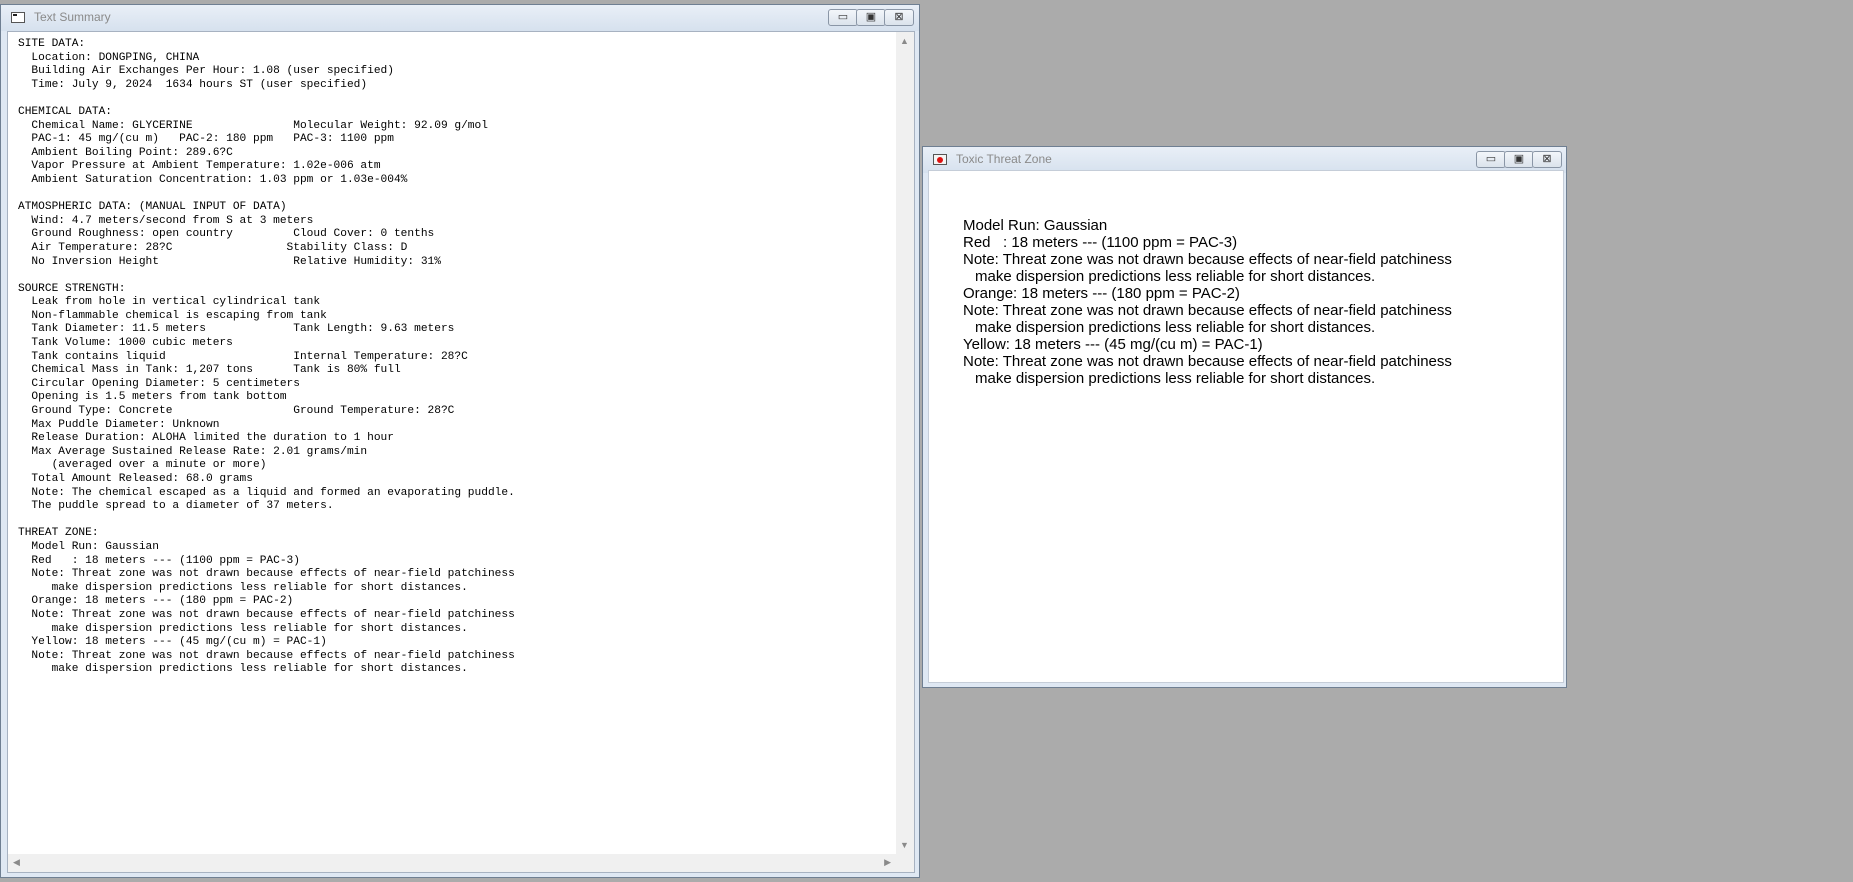 This screenshot has height=882, width=1853. Describe the element at coordinates (52, 44) in the screenshot. I see `report-line: SITE DATA:` at that location.